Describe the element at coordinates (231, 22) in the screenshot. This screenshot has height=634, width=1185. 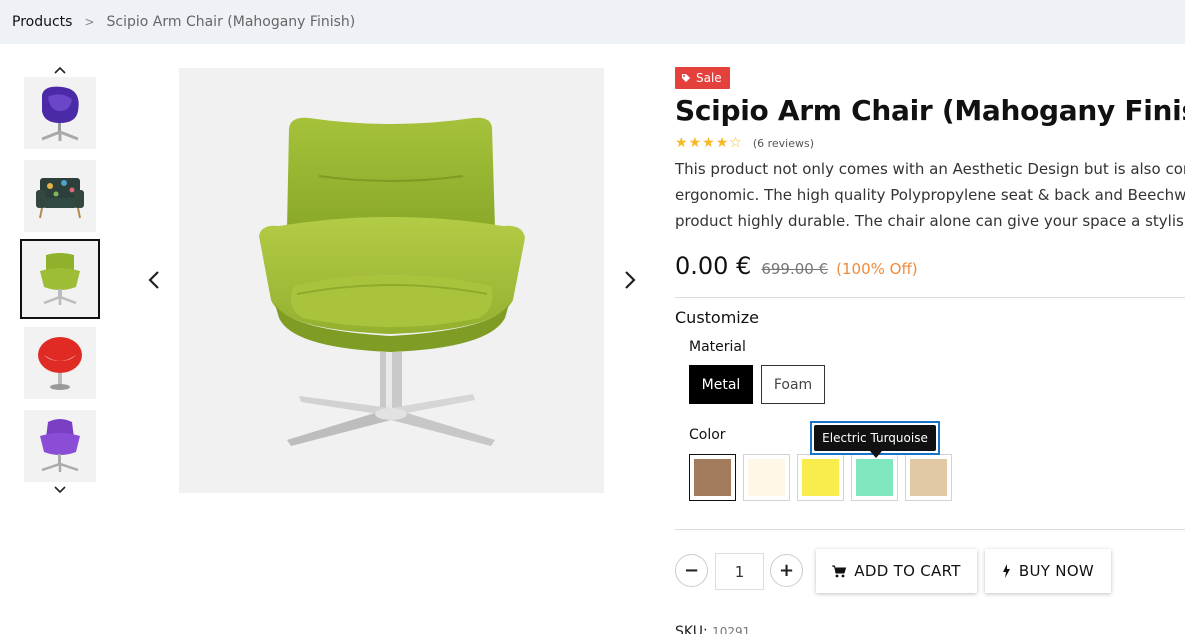
I see `breadcrumb-current: Scipio Arm Chair (Mahogany Finish)` at that location.